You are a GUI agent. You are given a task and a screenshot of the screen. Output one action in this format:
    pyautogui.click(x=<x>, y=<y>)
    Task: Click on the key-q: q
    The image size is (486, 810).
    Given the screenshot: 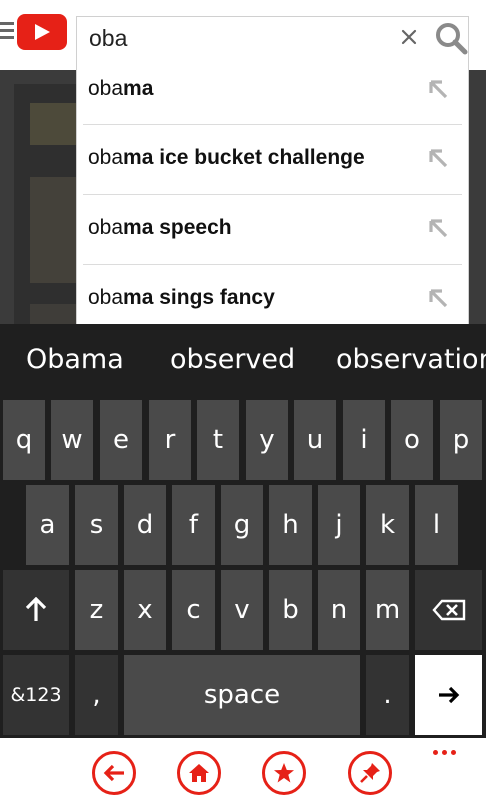 What is the action you would take?
    pyautogui.click(x=24, y=440)
    